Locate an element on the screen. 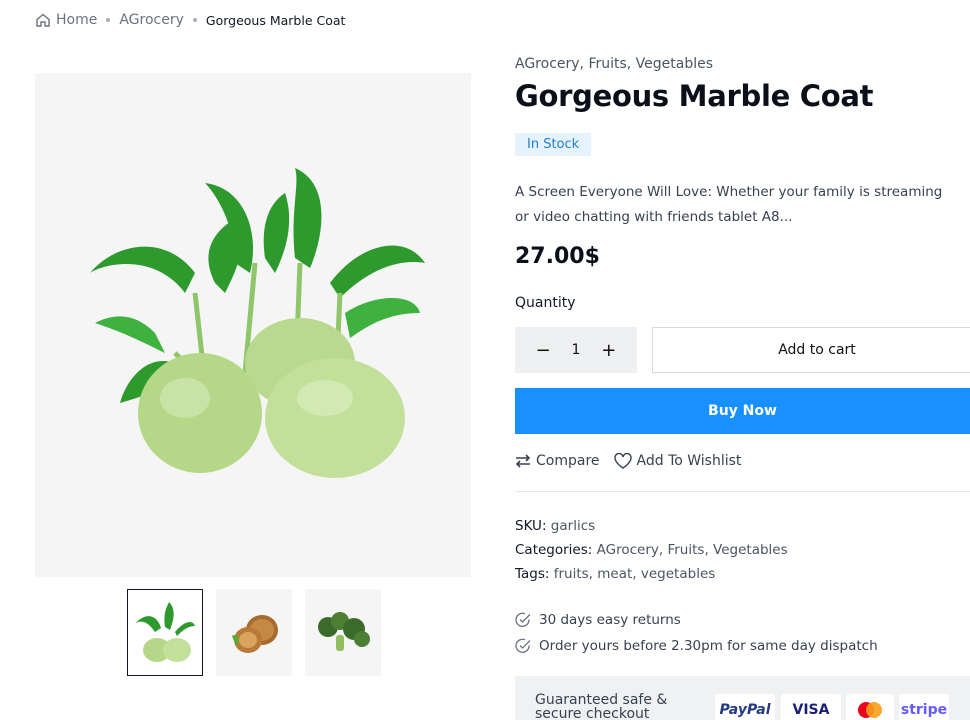  walnuts-thumbnail-image is located at coordinates (255, 633).